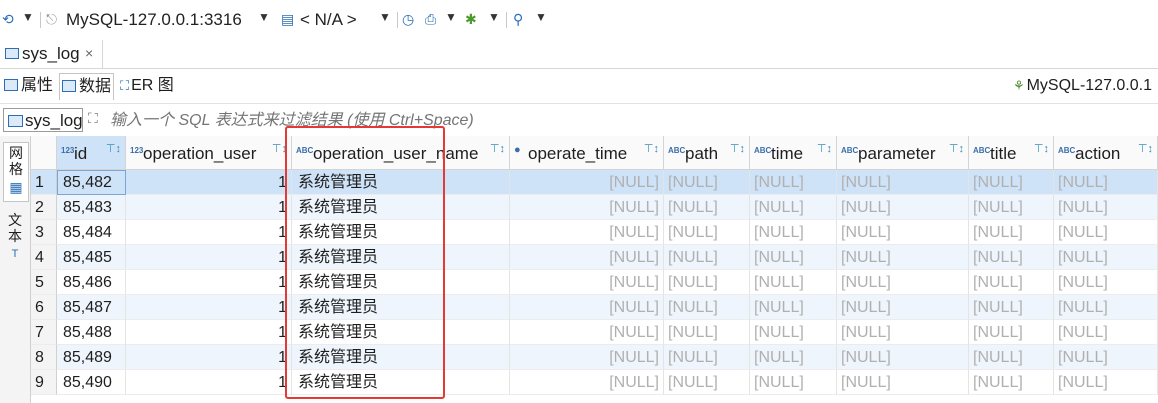  Describe the element at coordinates (44, 332) in the screenshot. I see `row-number: 7` at that location.